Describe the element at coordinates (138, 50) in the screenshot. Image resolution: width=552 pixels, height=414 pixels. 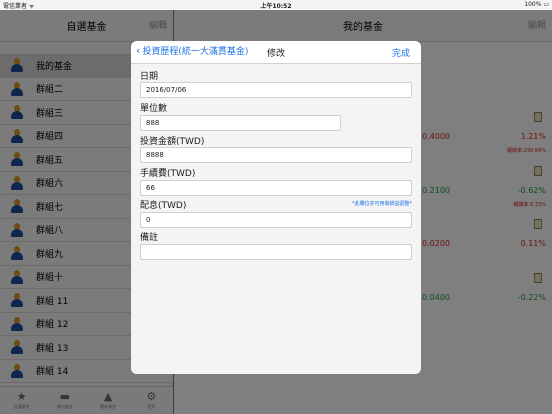
I see `chevron-left-icon: ‹` at that location.